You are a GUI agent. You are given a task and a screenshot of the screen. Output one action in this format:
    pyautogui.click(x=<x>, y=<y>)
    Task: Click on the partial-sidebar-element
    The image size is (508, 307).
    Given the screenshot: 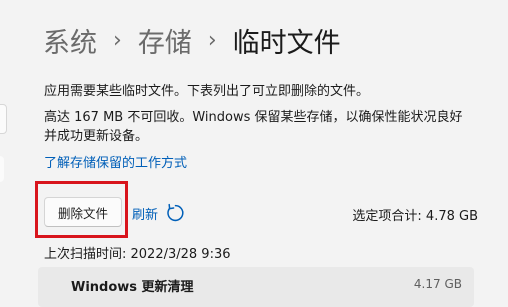 What is the action you would take?
    pyautogui.click(x=3, y=119)
    